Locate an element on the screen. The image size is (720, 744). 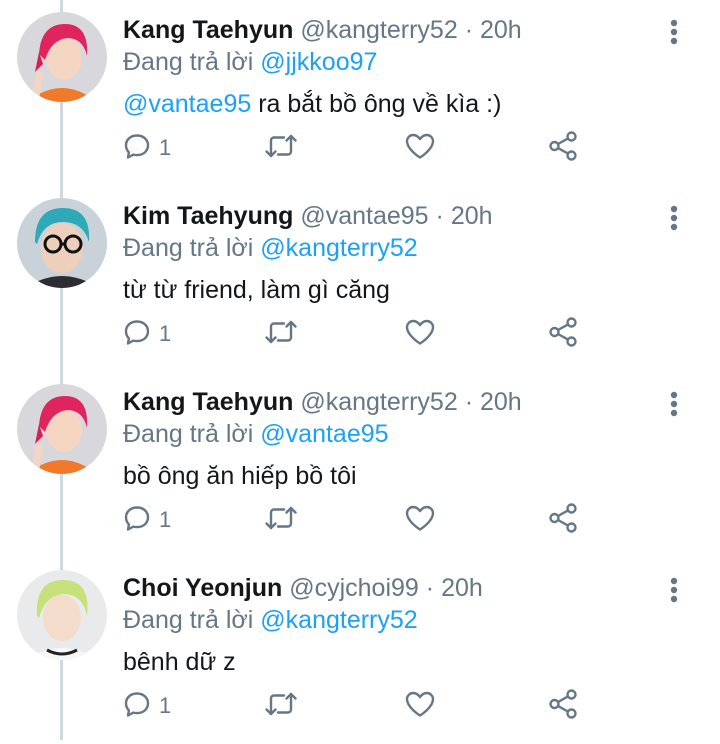
tweet-text: @vantae95 ra bắt bồ ông về kìa :) is located at coordinates (312, 104).